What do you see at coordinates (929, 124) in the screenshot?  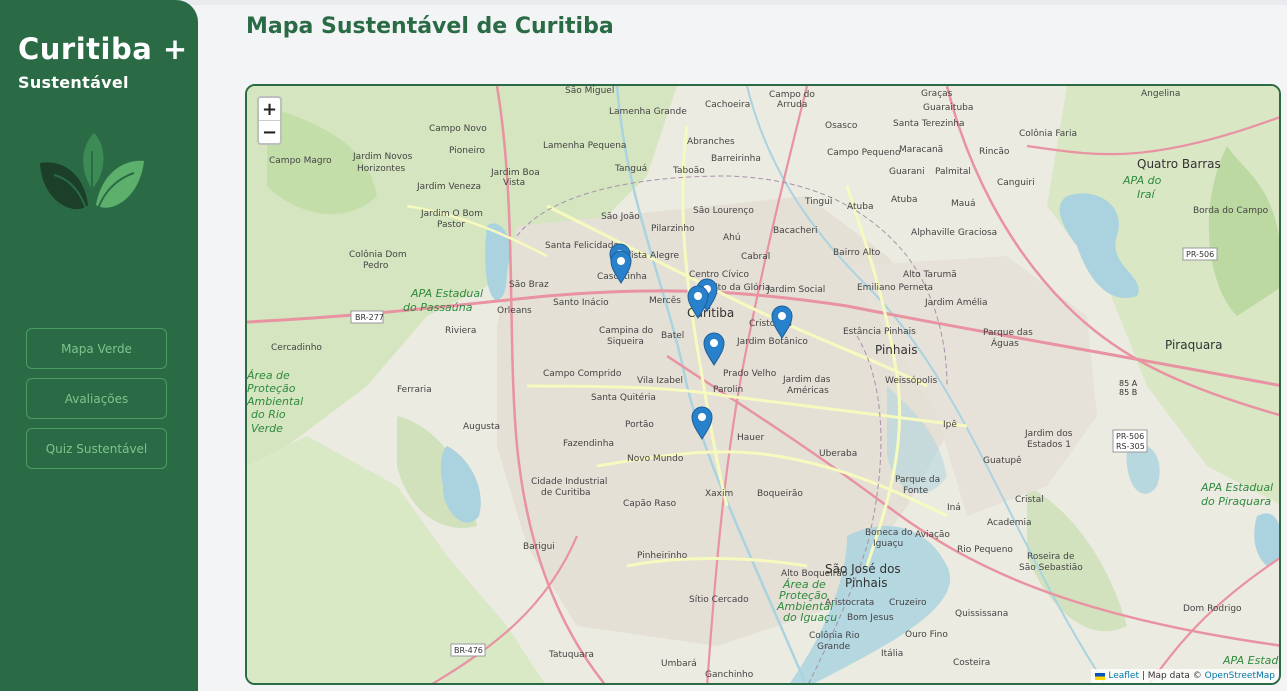 I see `svg-text: Santa Terezinha` at bounding box center [929, 124].